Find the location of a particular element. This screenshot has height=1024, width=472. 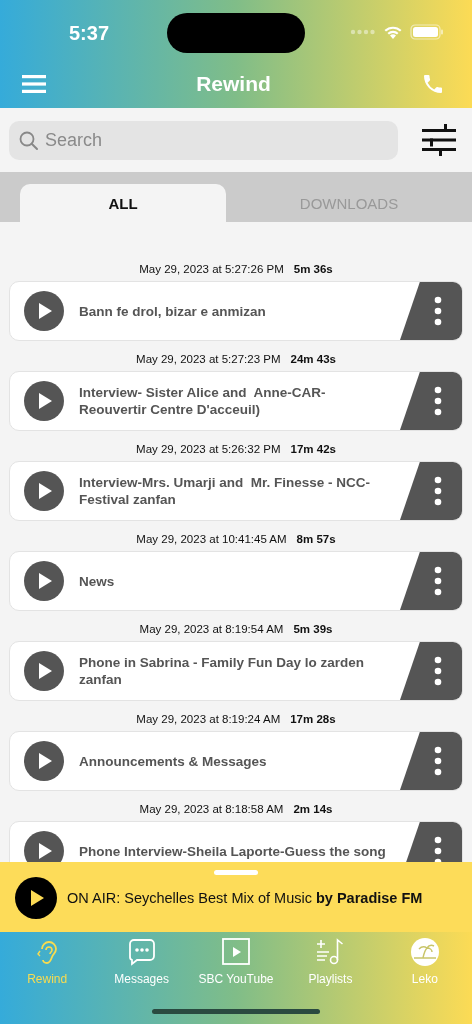

episode-duration: 8m 57s is located at coordinates (316, 539).